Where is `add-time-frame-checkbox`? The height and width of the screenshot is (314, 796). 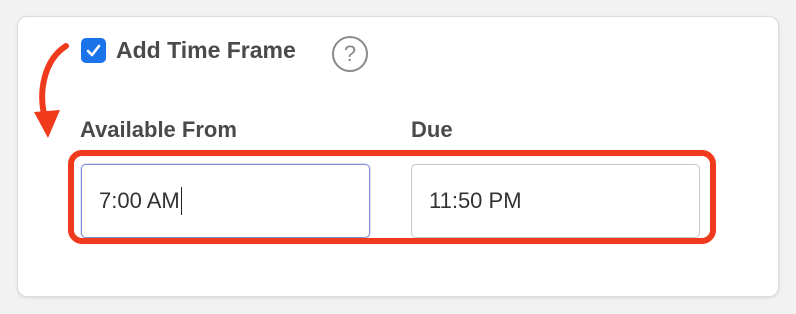
add-time-frame-checkbox is located at coordinates (93, 50).